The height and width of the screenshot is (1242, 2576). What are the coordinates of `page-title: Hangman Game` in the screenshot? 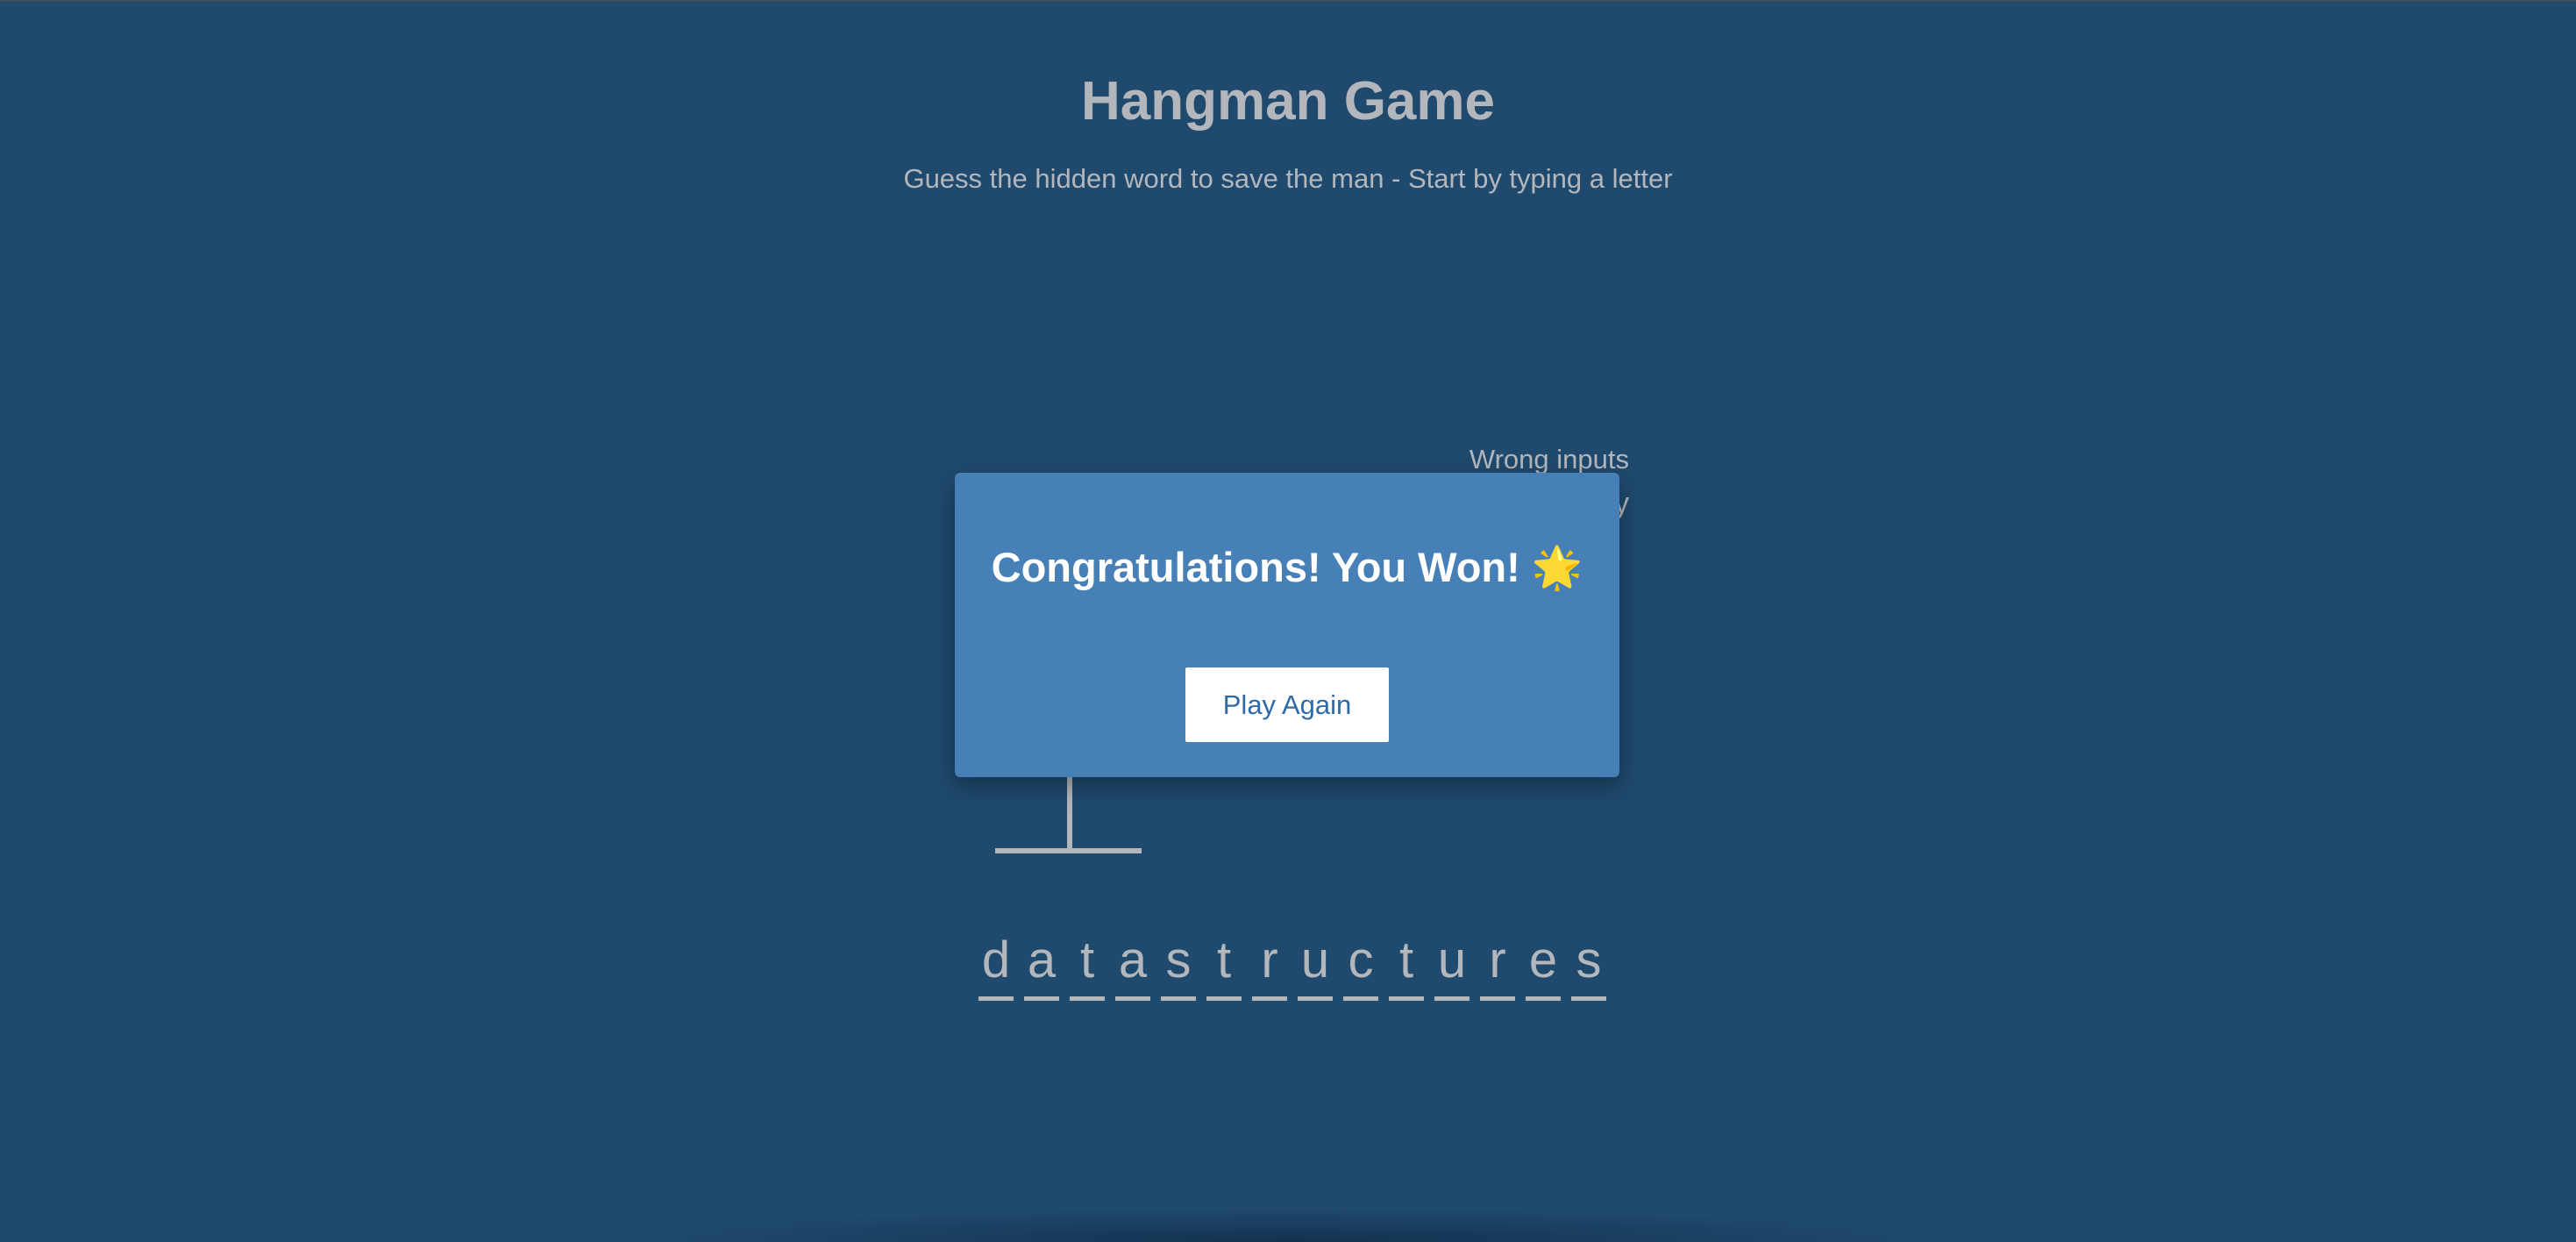 It's located at (1288, 101).